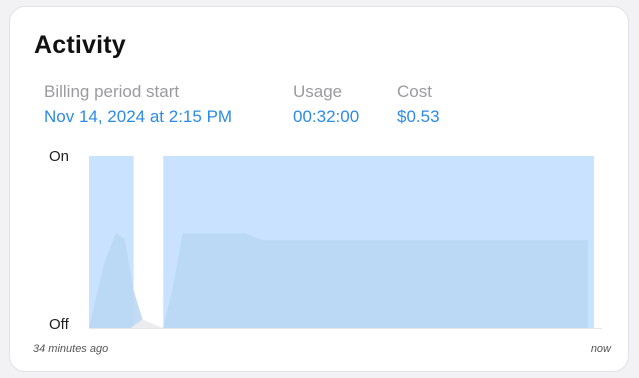 This screenshot has height=378, width=639. Describe the element at coordinates (600, 349) in the screenshot. I see `x-axis-label-end: now` at that location.